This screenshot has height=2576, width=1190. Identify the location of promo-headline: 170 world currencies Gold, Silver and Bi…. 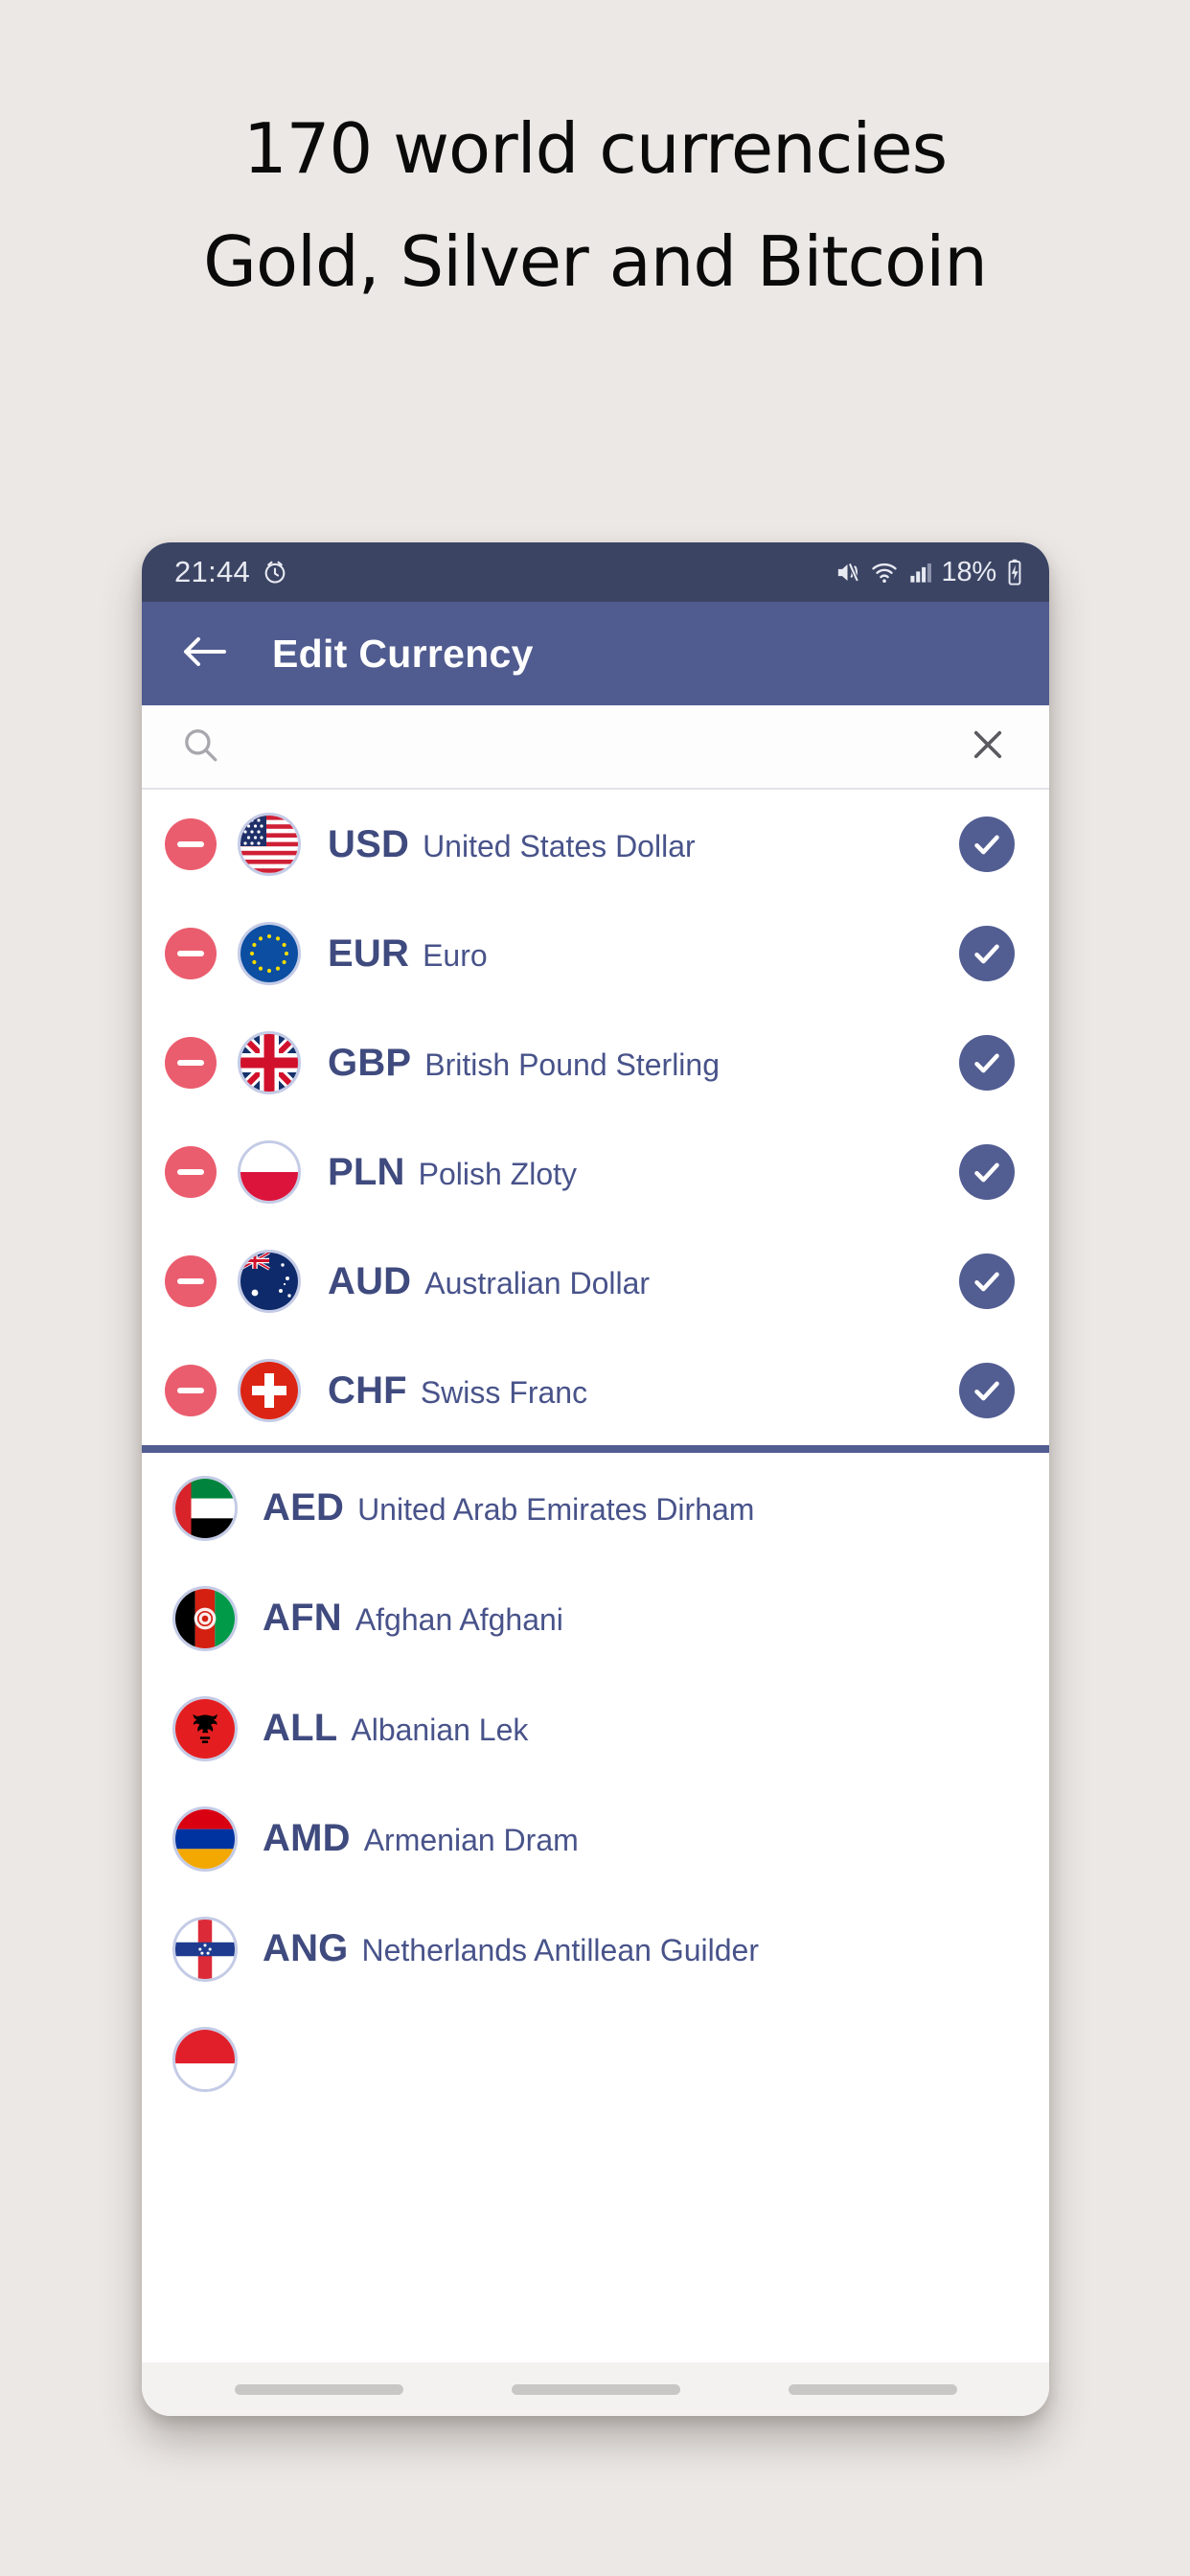
(595, 205).